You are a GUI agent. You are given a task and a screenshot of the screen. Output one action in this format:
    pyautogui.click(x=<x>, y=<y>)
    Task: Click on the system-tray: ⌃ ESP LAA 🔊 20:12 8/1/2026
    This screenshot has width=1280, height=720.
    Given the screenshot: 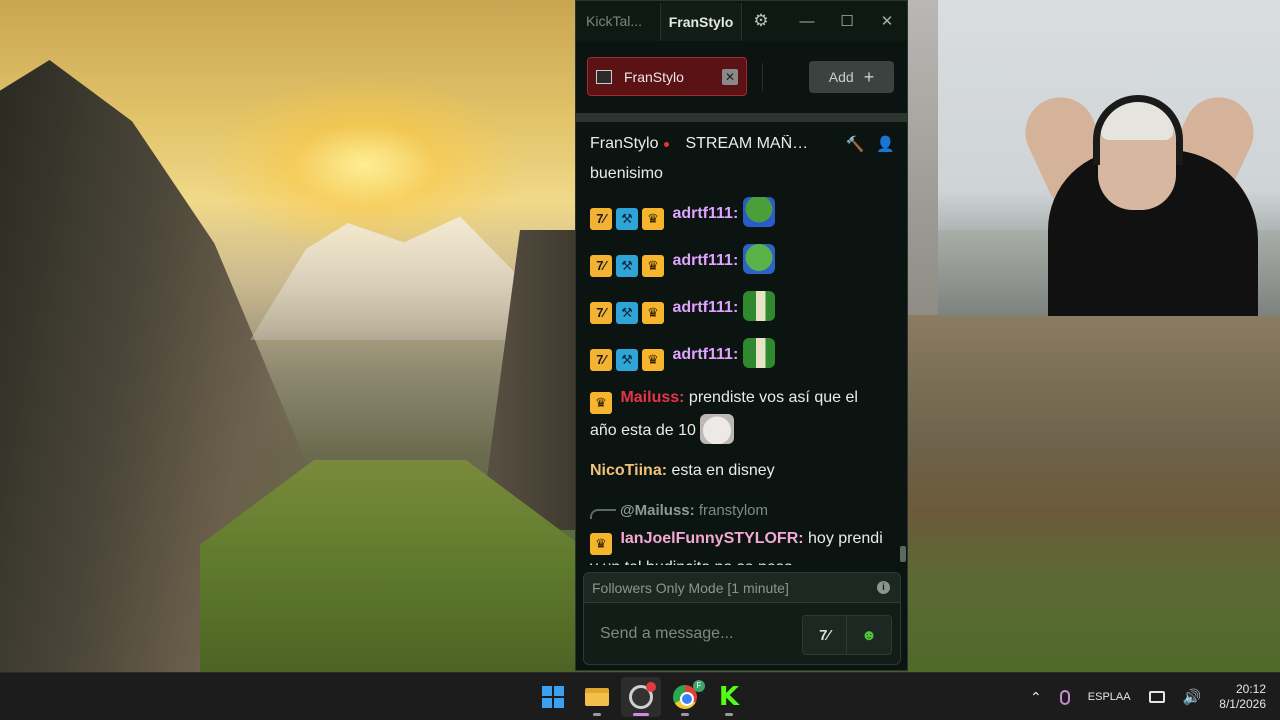 What is the action you would take?
    pyautogui.click(x=1150, y=696)
    